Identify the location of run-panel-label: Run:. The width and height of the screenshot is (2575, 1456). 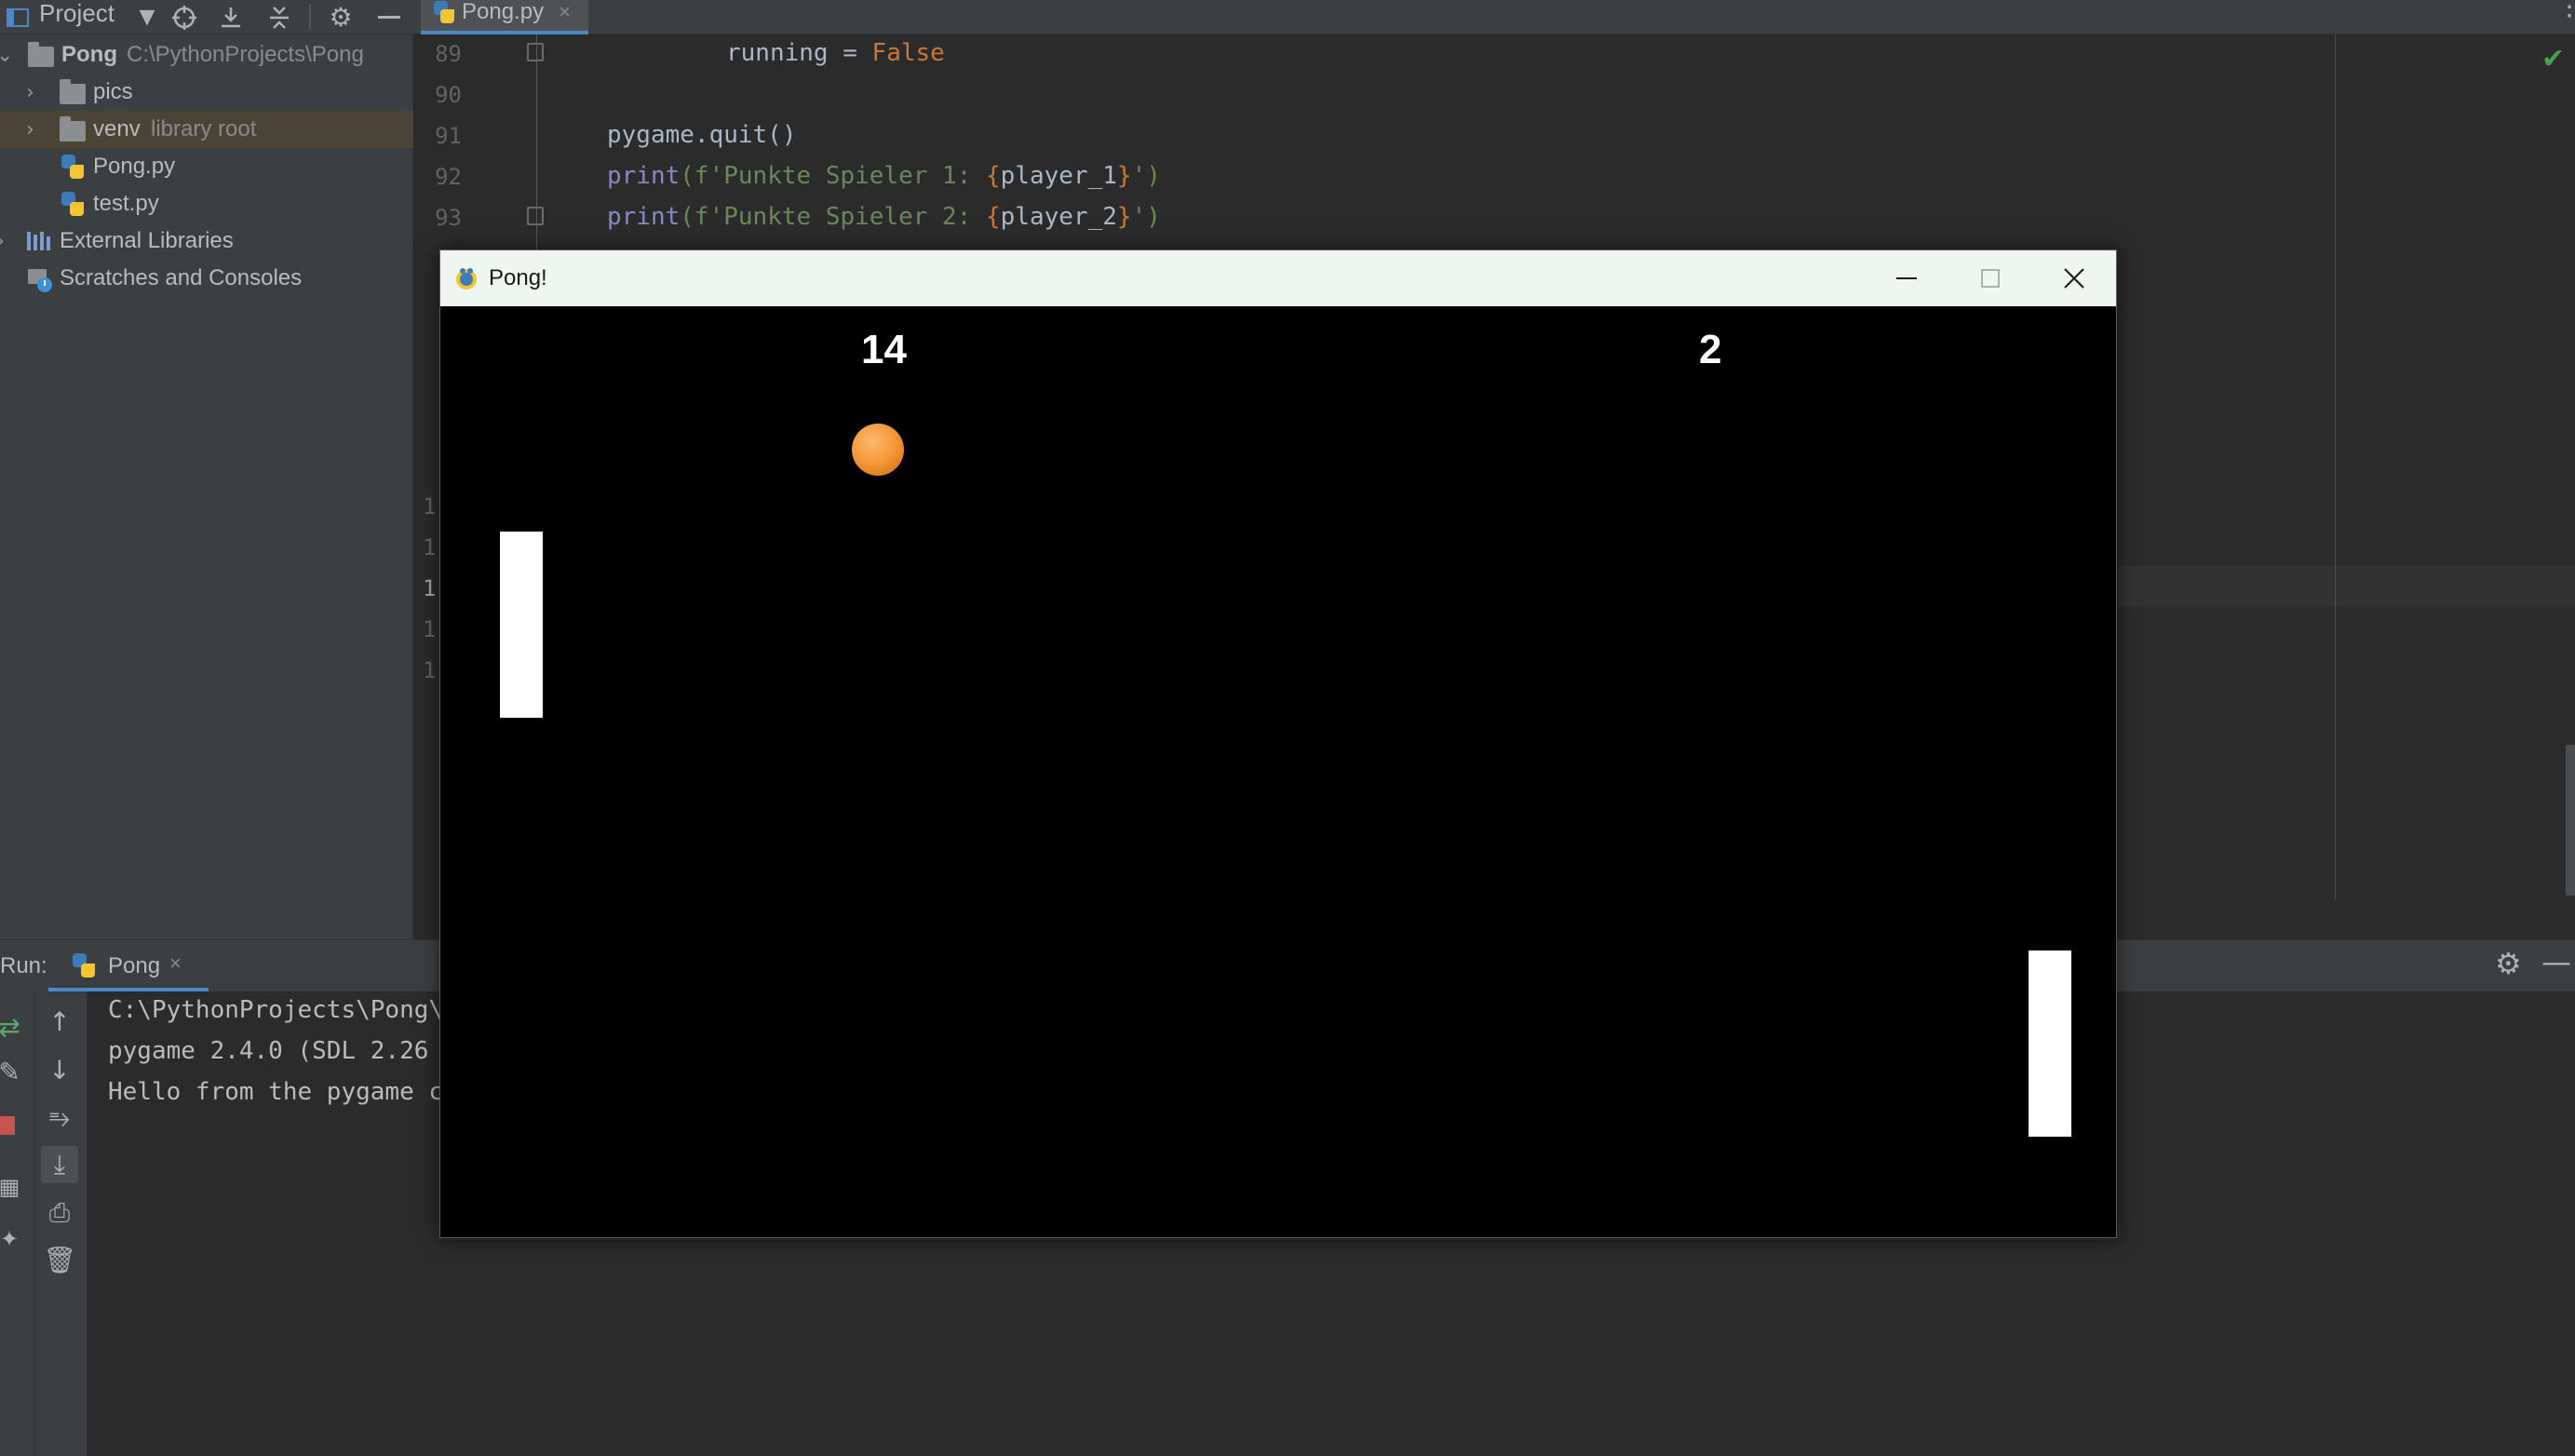
(23, 965).